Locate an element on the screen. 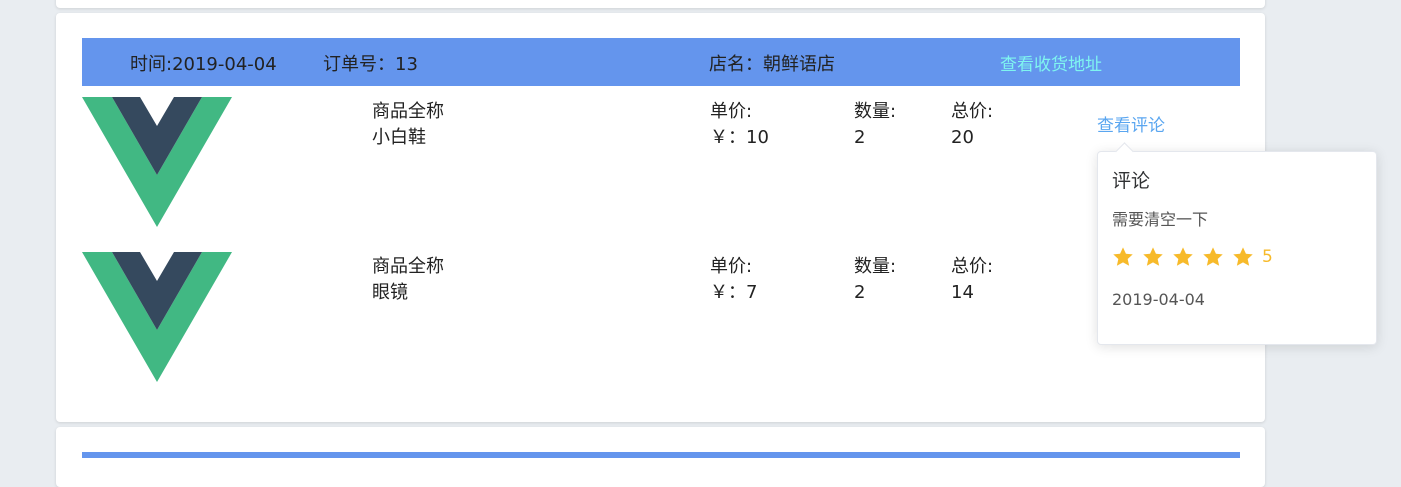 This screenshot has height=487, width=1401. item-name-cell: 商品全称 小白鞋 is located at coordinates (408, 125).